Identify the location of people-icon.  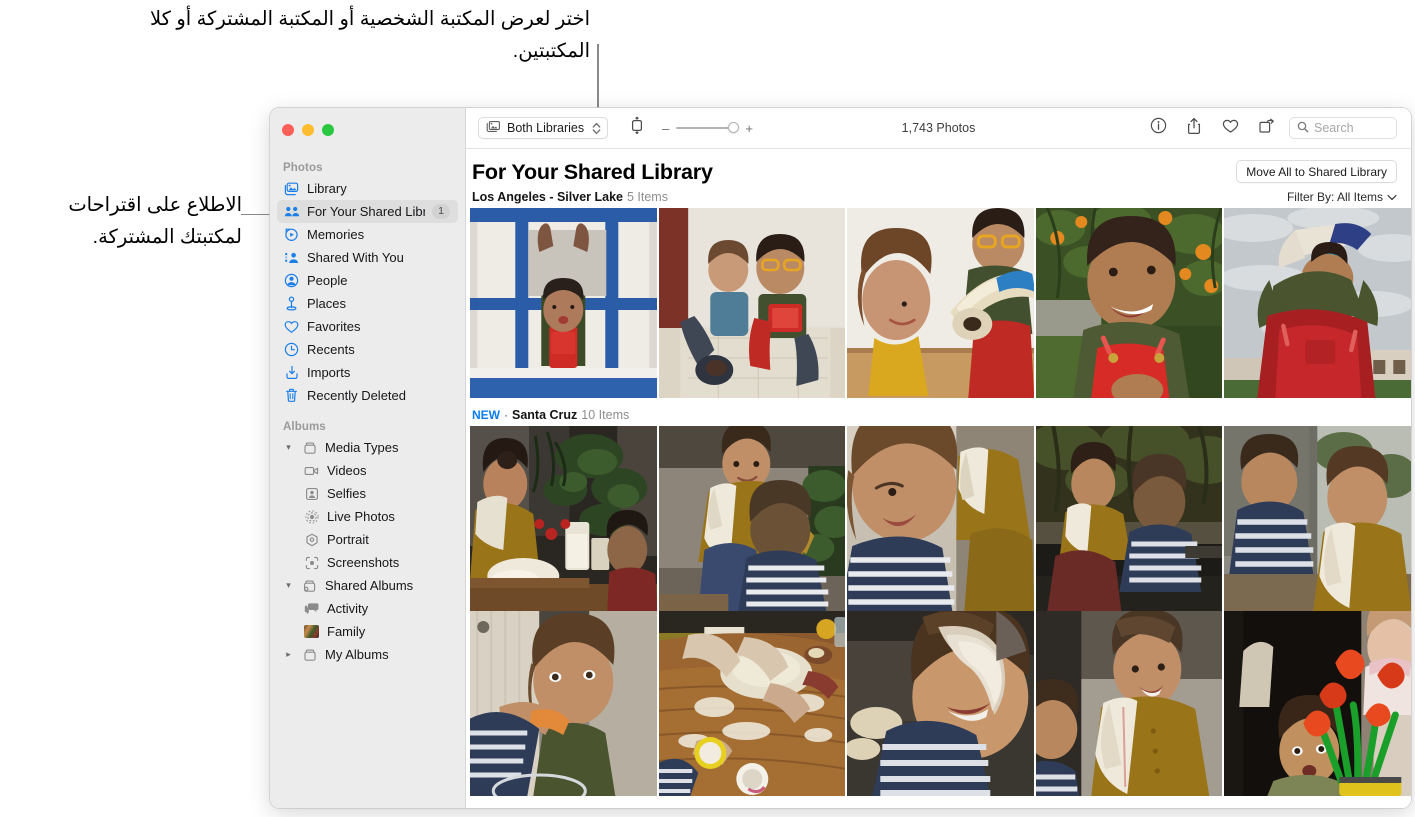
(291, 280).